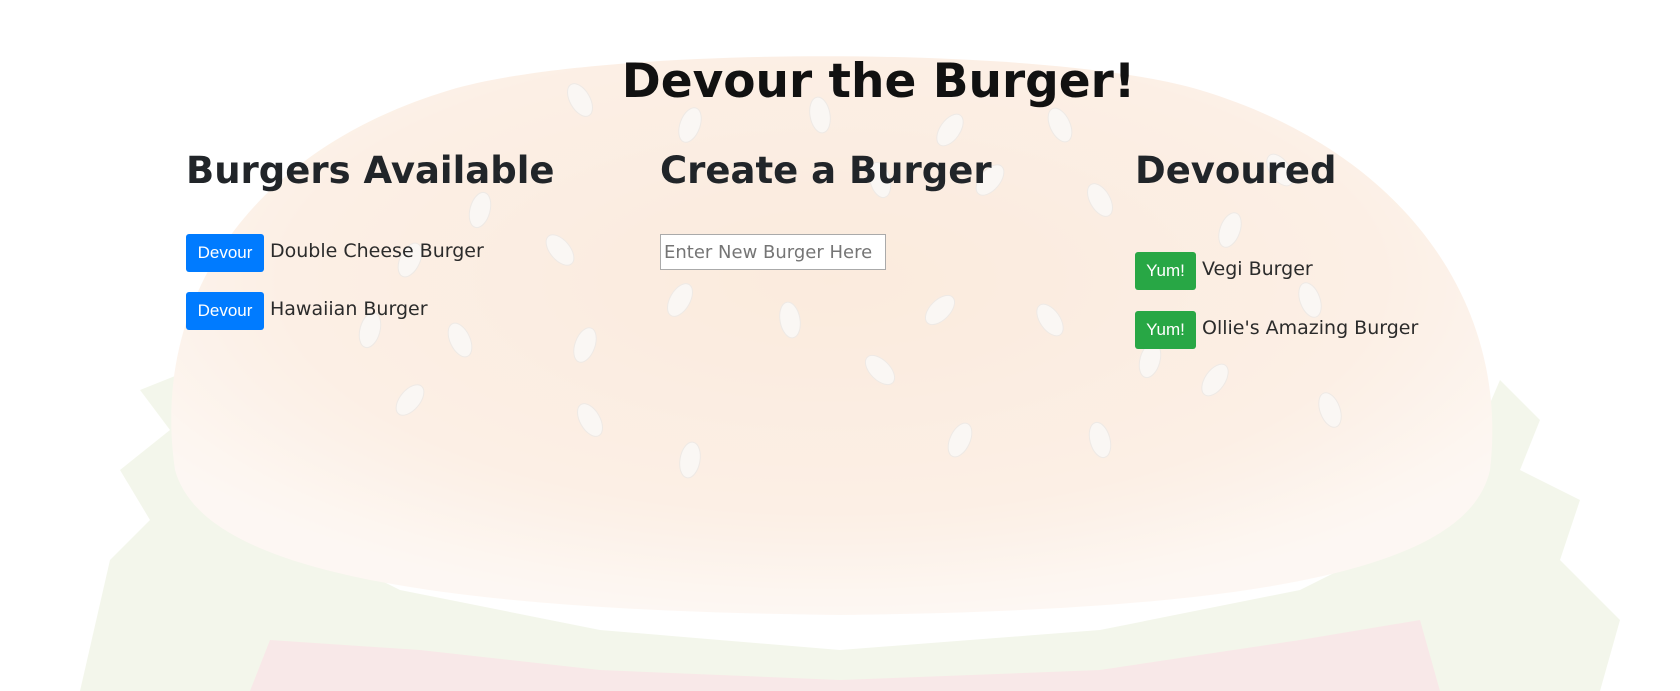  What do you see at coordinates (773, 252) in the screenshot?
I see `new-burger-input` at bounding box center [773, 252].